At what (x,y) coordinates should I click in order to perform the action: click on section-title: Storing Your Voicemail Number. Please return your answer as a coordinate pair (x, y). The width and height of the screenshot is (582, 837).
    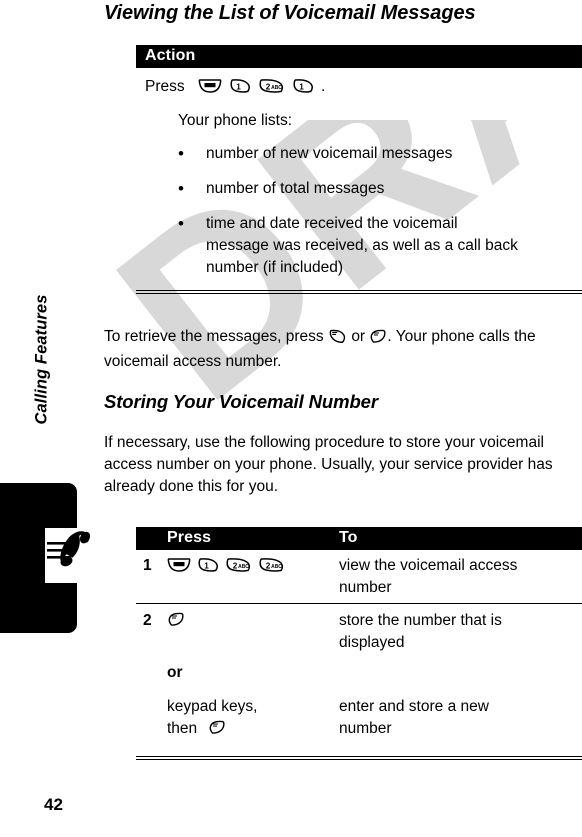
    Looking at the image, I should click on (241, 401).